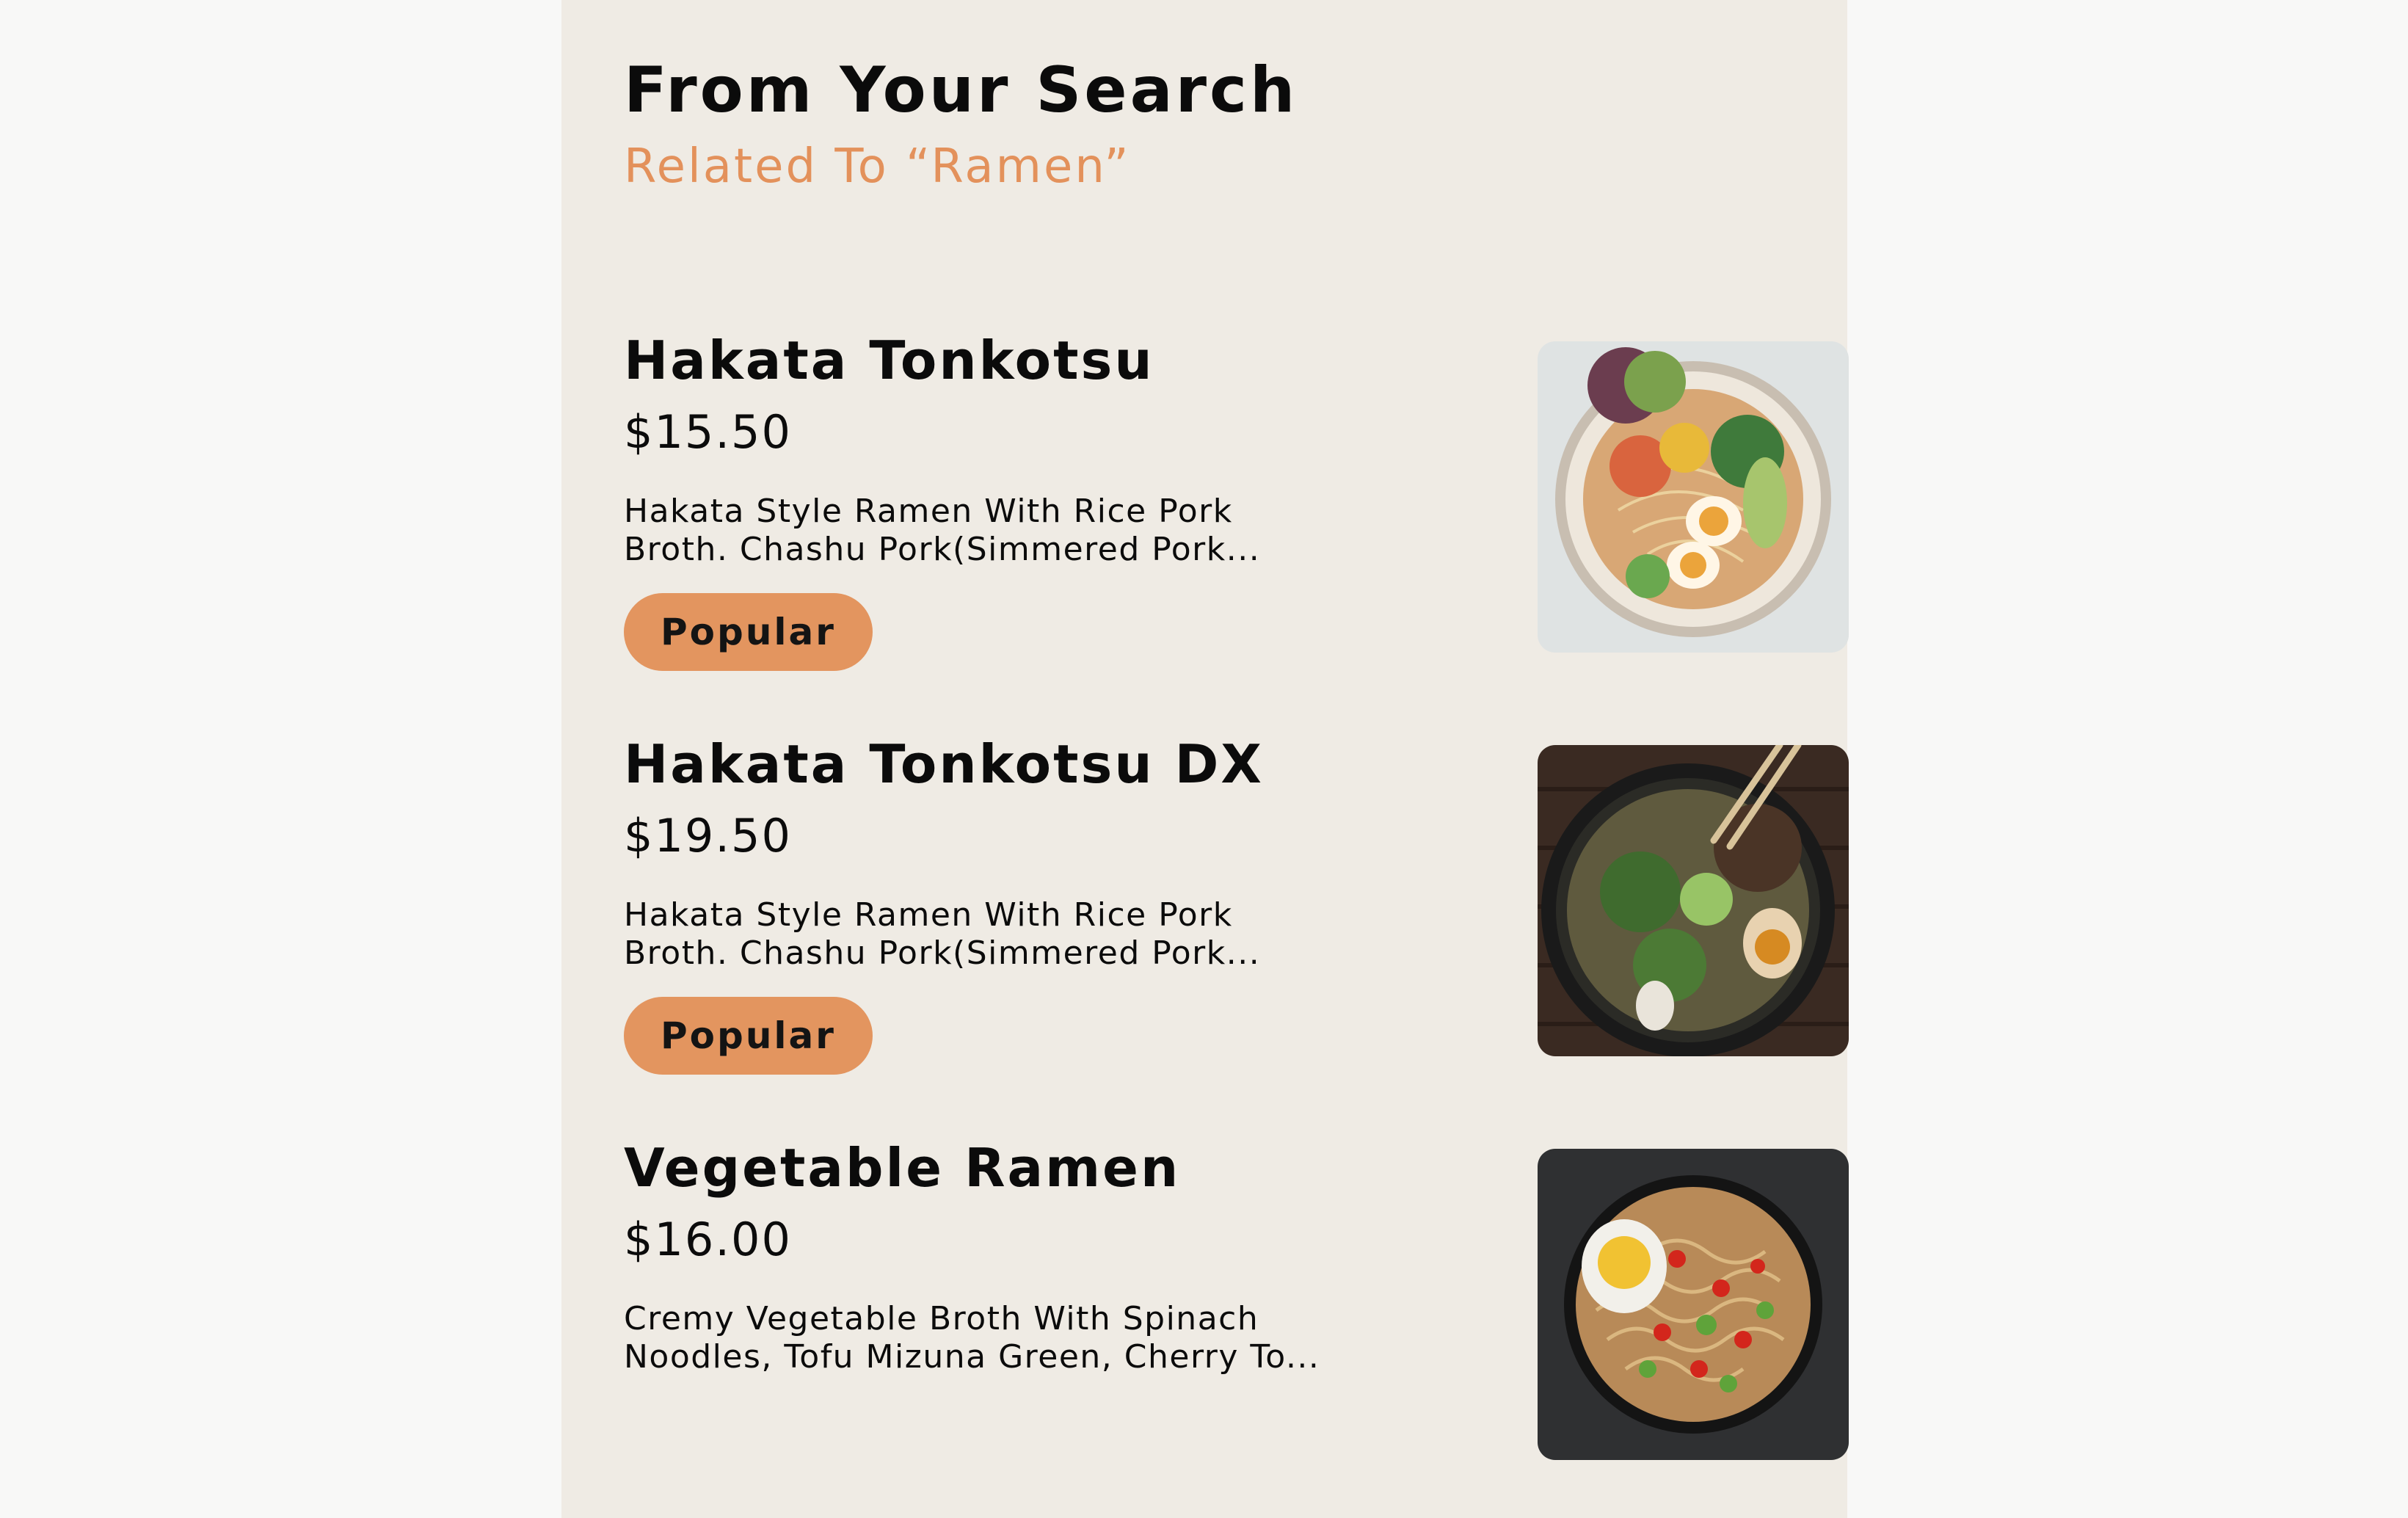 This screenshot has height=1518, width=2408. What do you see at coordinates (961, 91) in the screenshot?
I see `page-title: From Your Search` at bounding box center [961, 91].